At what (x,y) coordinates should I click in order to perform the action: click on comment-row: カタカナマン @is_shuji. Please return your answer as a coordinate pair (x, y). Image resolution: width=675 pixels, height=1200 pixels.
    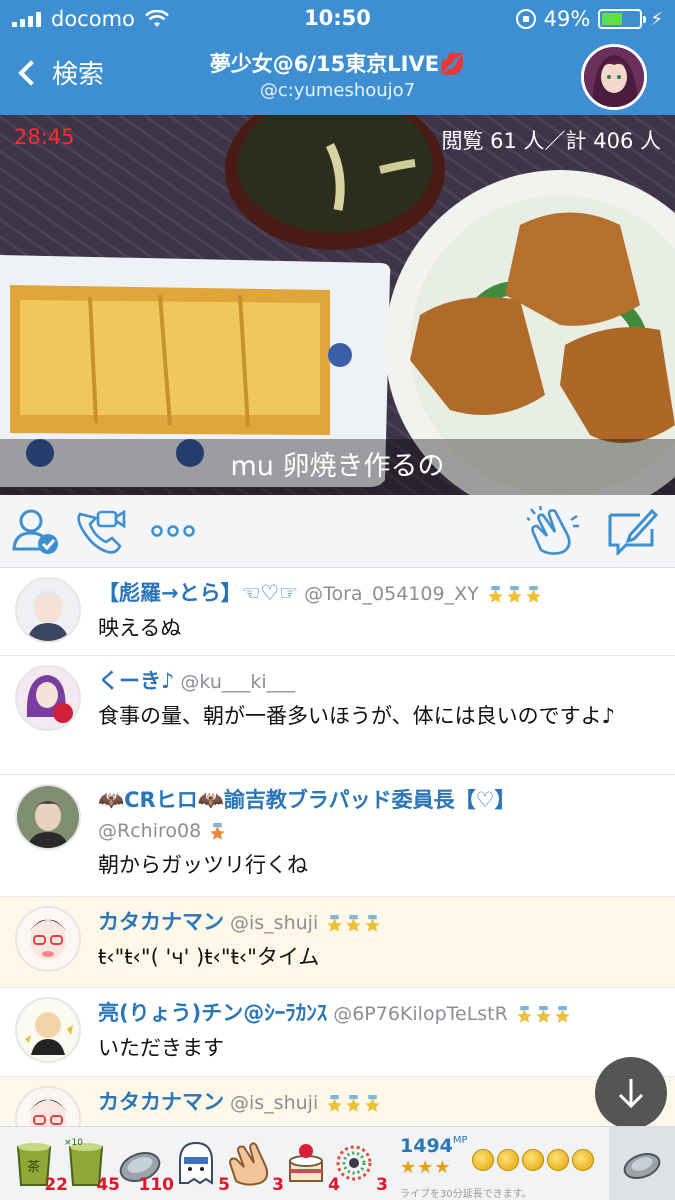
    Looking at the image, I should click on (337, 1101).